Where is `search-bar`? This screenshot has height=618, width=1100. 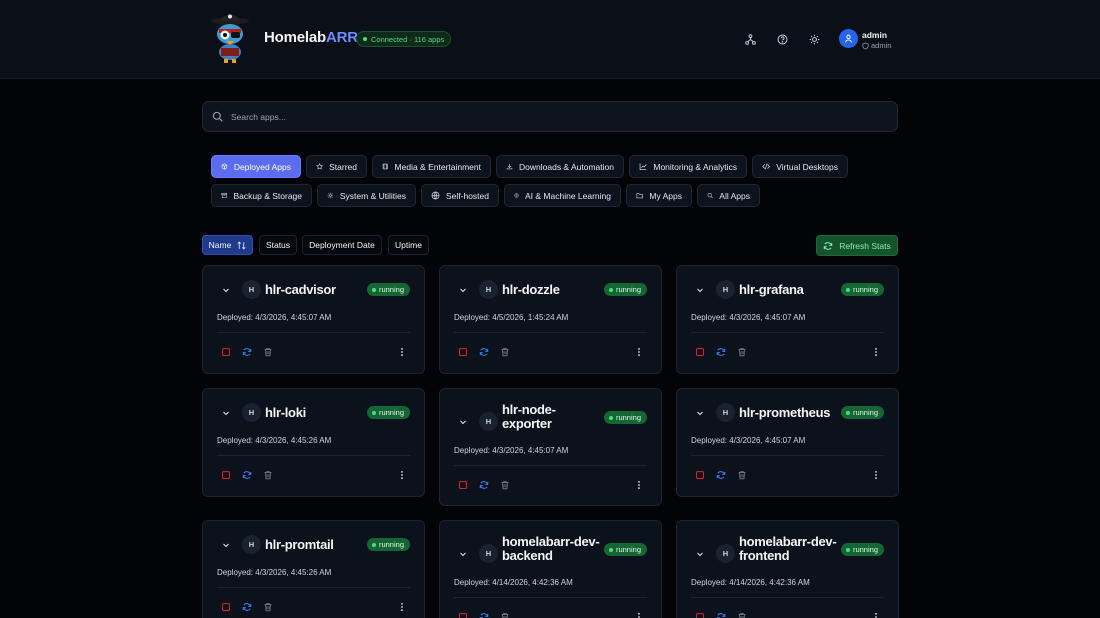
search-bar is located at coordinates (550, 116).